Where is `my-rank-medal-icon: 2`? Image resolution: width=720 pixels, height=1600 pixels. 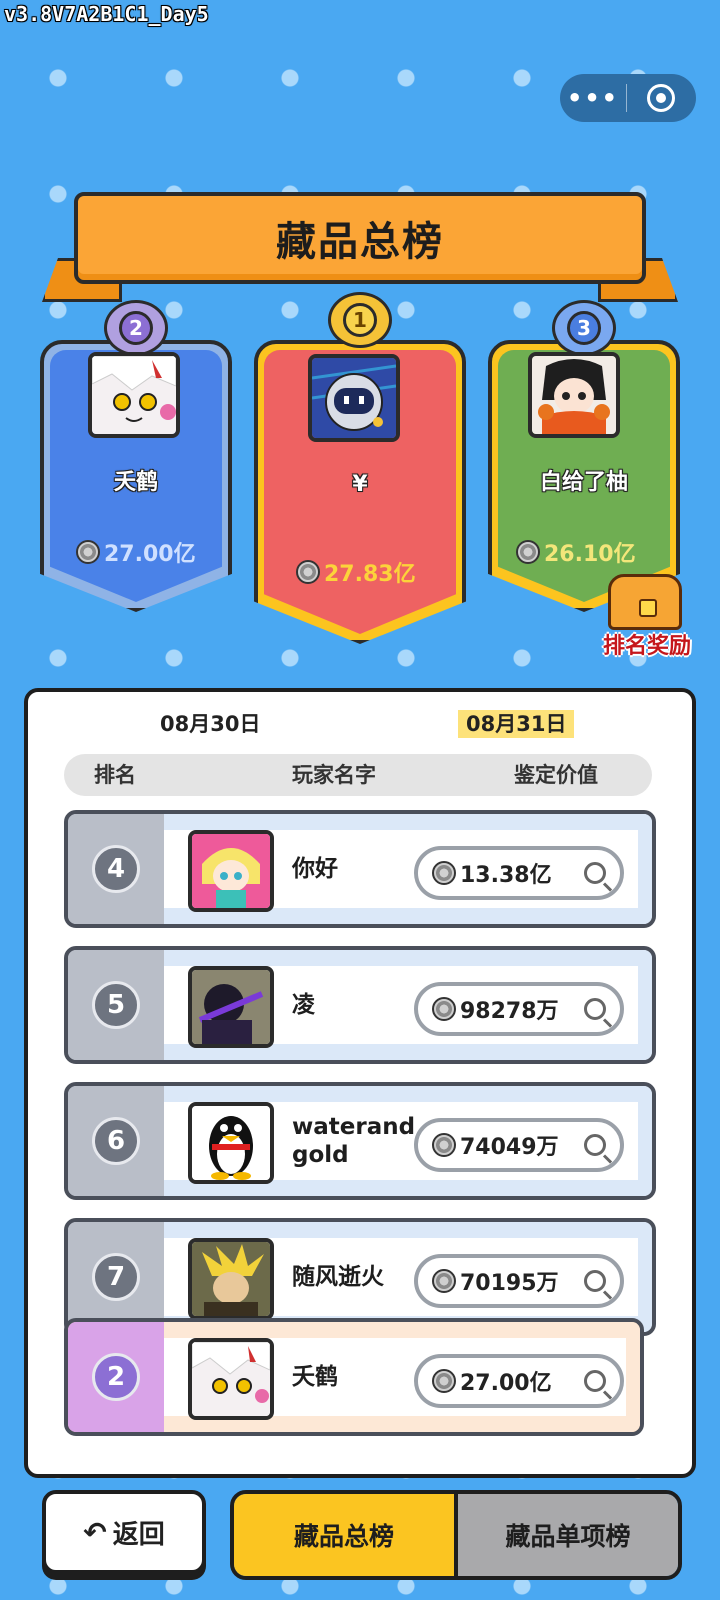 my-rank-medal-icon: 2 is located at coordinates (116, 1377).